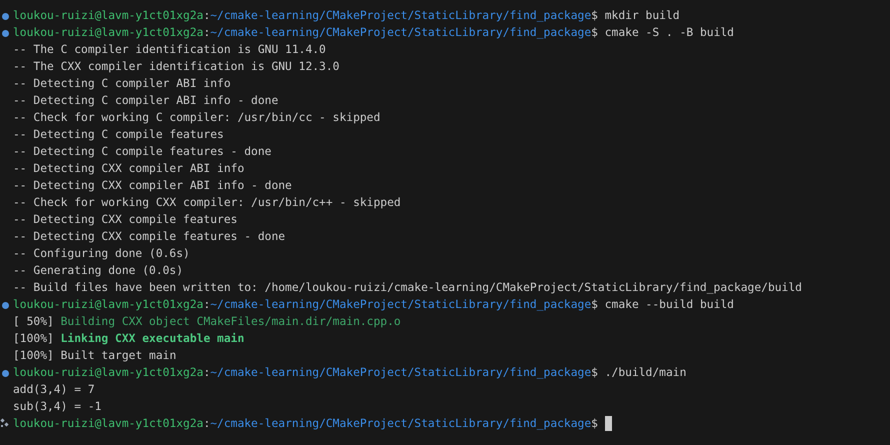  What do you see at coordinates (118, 355) in the screenshot?
I see `build-message: Built target main` at bounding box center [118, 355].